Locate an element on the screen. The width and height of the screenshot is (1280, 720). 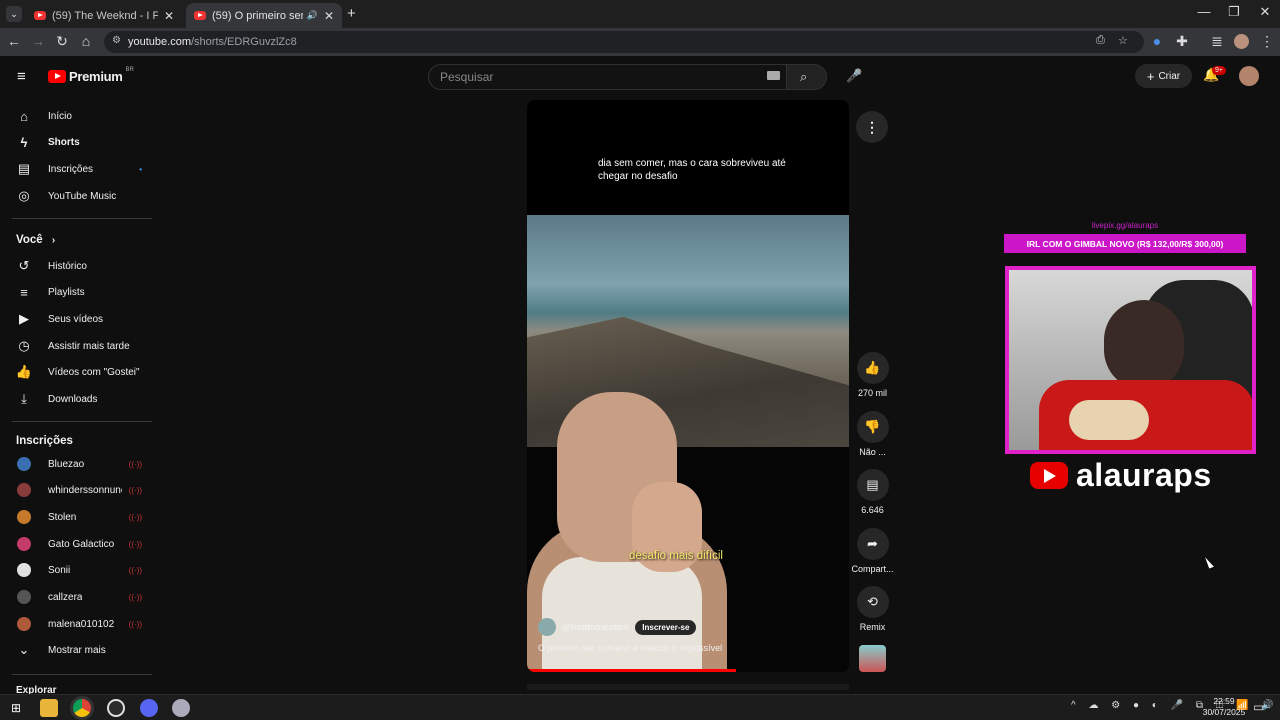
channel-name: @boidomestico is located at coordinates (595, 627).